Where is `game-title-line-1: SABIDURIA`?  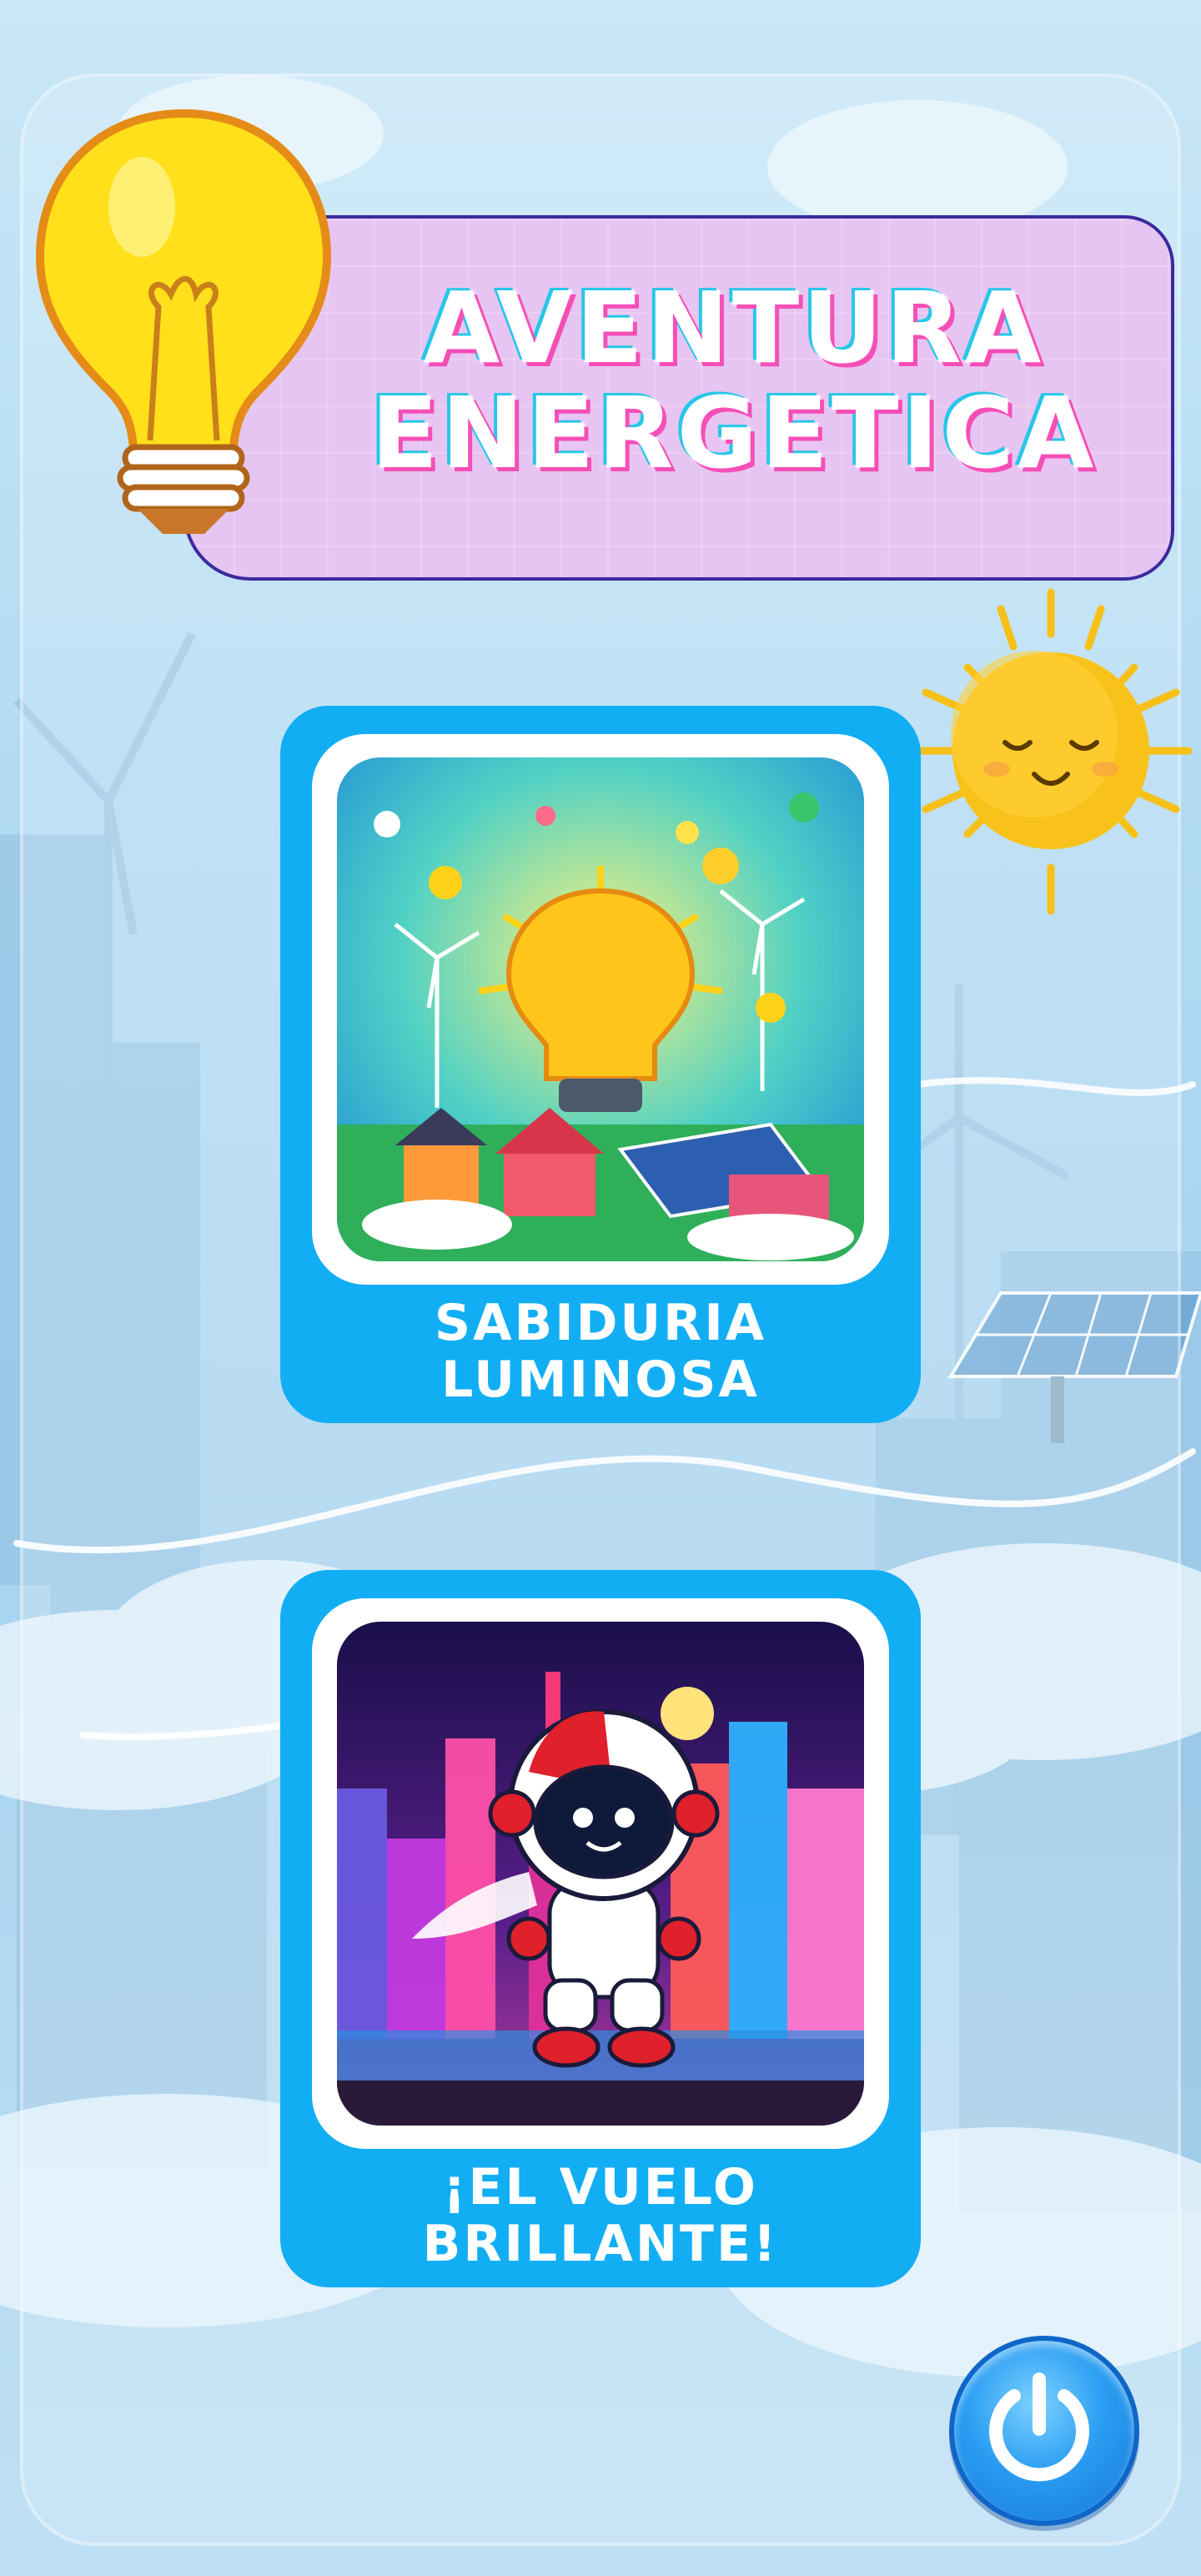 game-title-line-1: SABIDURIA is located at coordinates (601, 1323).